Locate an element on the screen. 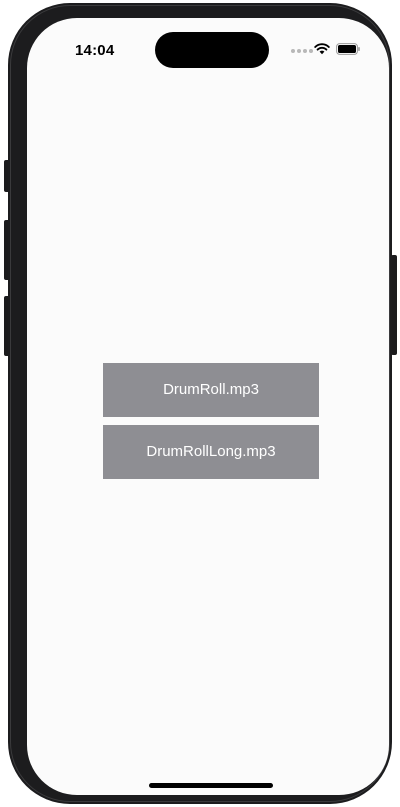 The image size is (400, 807). home-indicator is located at coordinates (211, 785).